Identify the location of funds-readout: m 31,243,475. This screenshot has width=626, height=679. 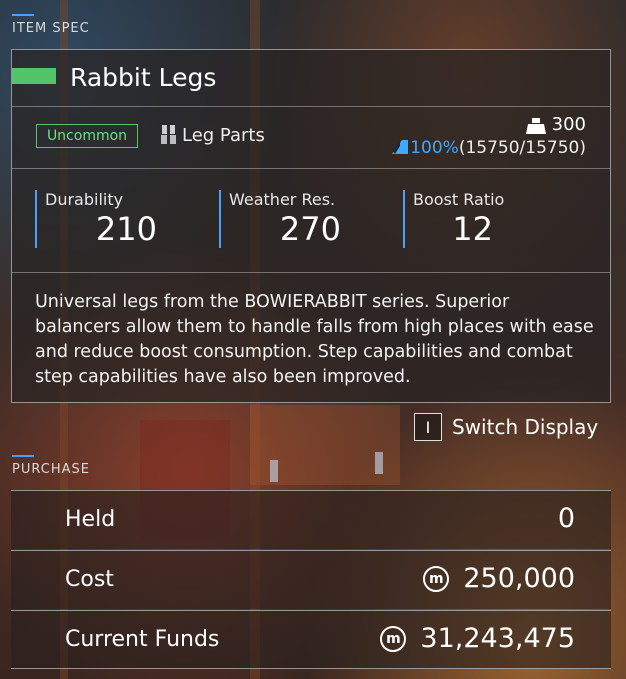
(477, 638).